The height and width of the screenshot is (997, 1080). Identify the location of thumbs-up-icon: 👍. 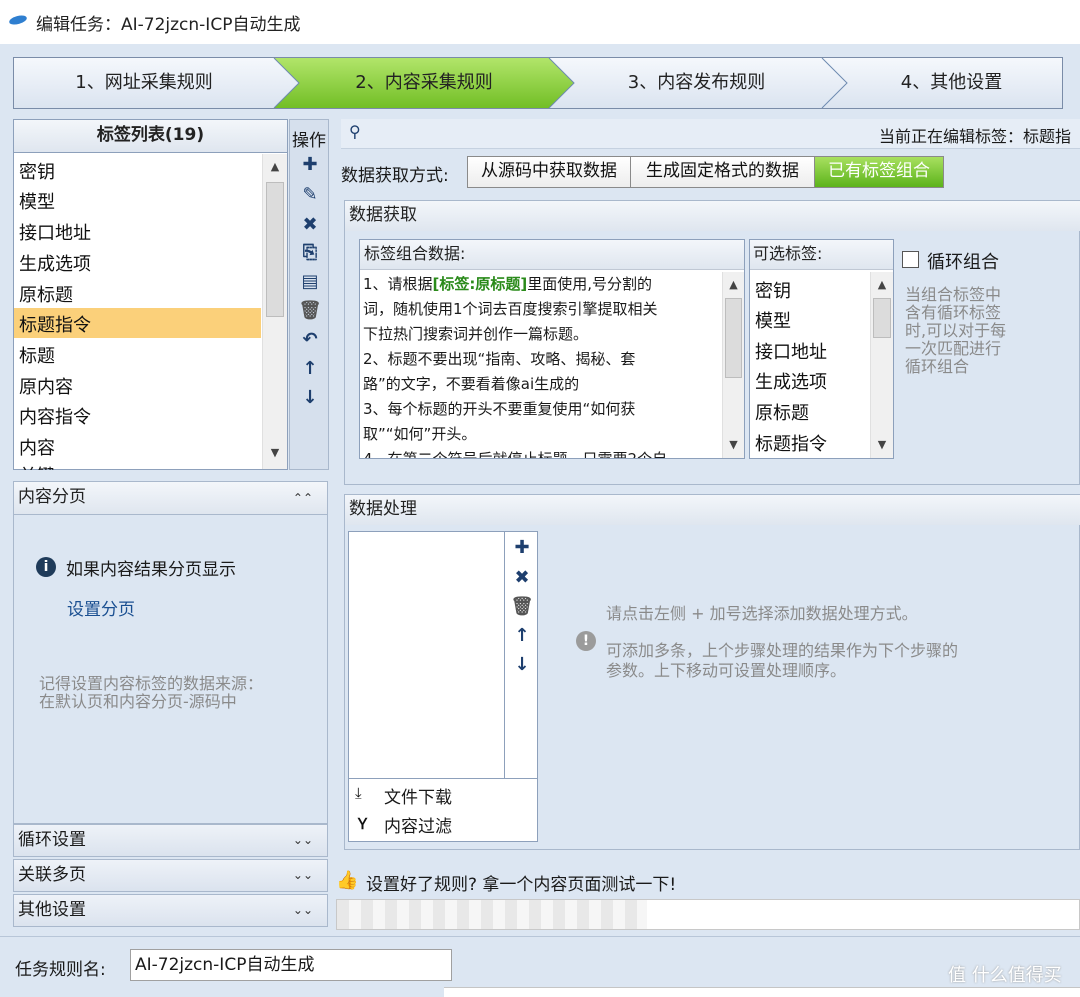
(347, 880).